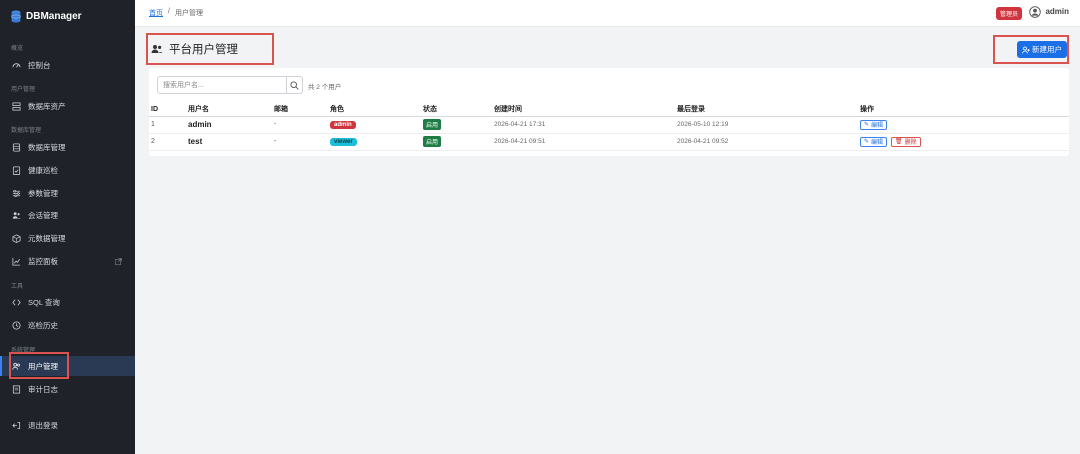  I want to click on user-count: 共 2 个用户, so click(325, 87).